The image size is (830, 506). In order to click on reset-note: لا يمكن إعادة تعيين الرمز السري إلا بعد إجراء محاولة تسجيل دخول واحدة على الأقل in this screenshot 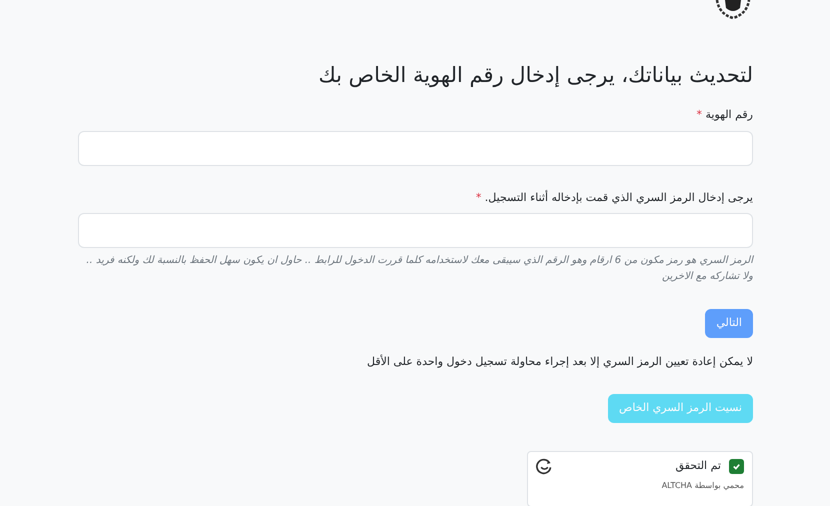, I will do `click(559, 362)`.